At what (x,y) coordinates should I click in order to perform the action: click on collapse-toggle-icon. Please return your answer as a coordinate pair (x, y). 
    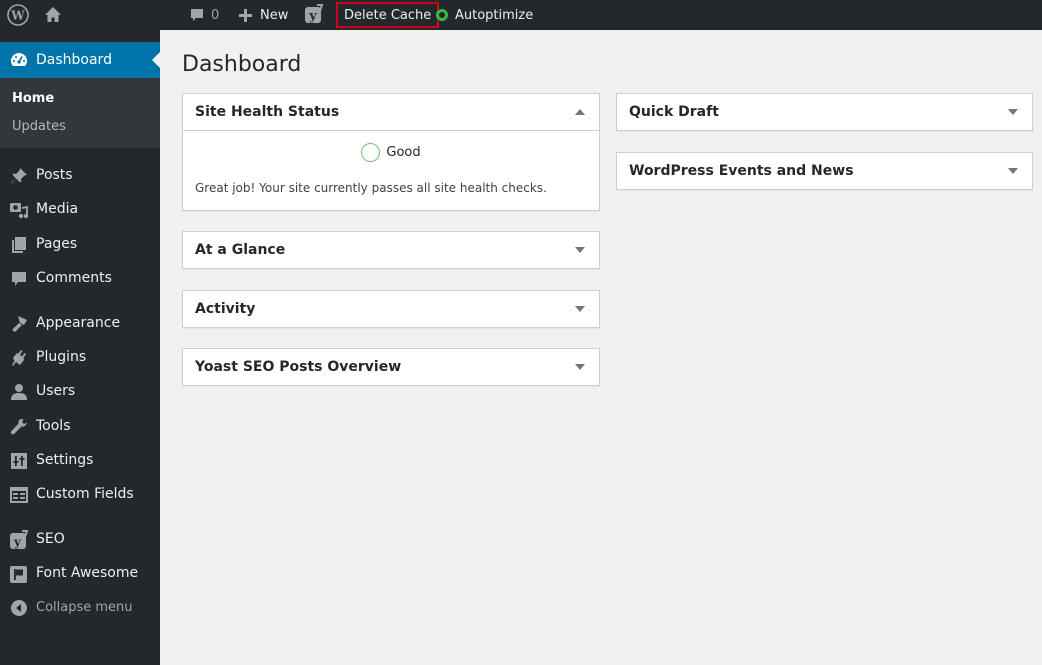
    Looking at the image, I should click on (580, 112).